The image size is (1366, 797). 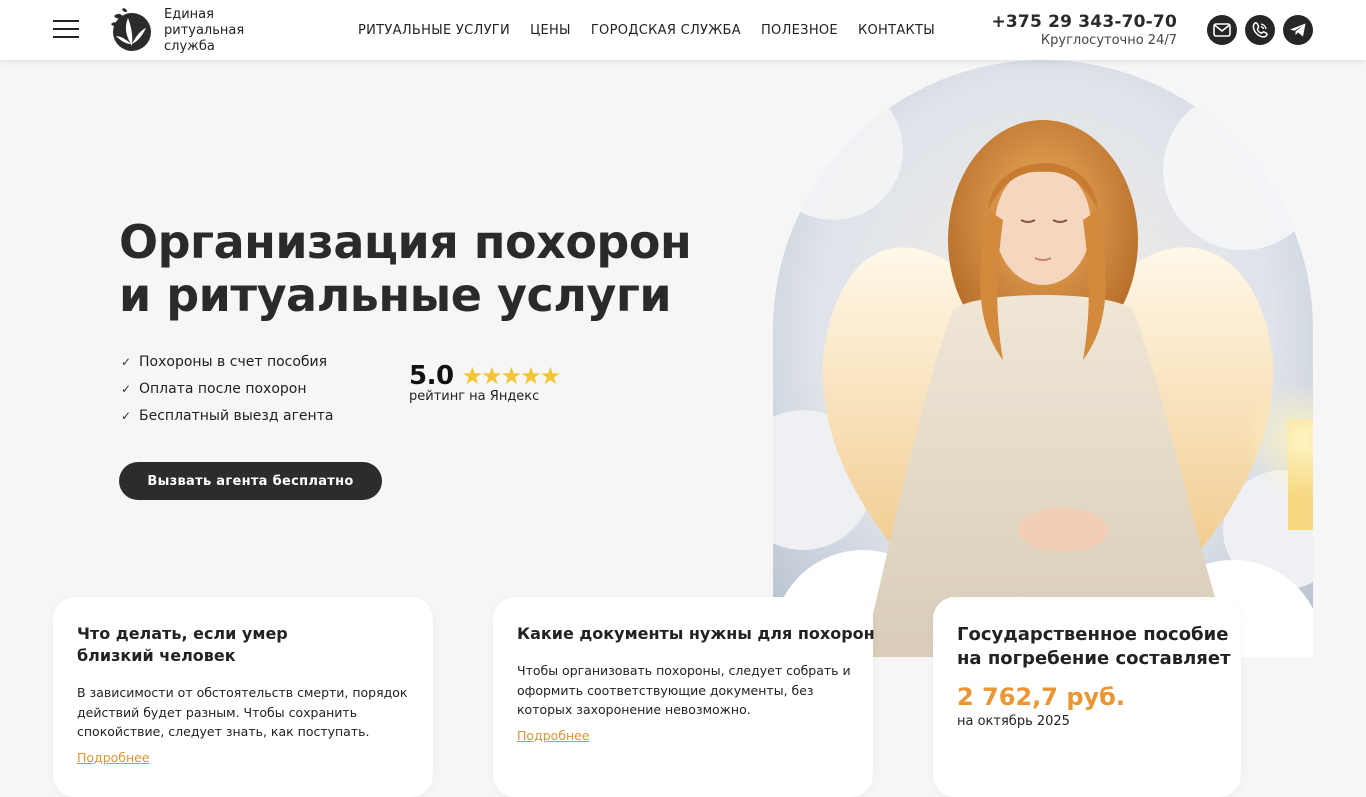 I want to click on phone-block: +375 29 343-70-70 Круглосуточно 24/7, so click(x=1084, y=30).